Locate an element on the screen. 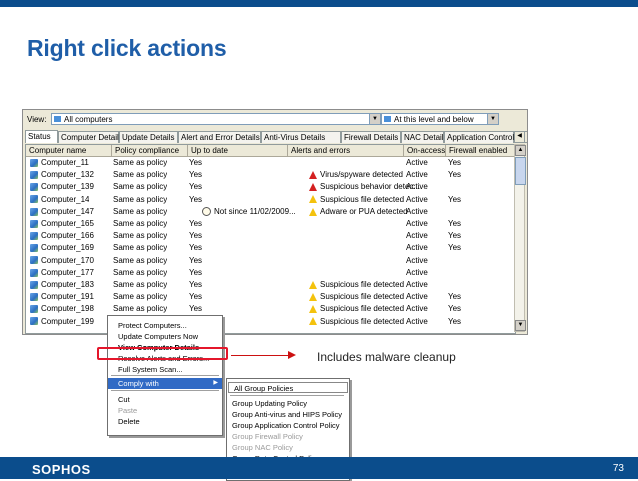 The height and width of the screenshot is (481, 638). cell-alert: Virus/spyware detected is located at coordinates (356, 175).